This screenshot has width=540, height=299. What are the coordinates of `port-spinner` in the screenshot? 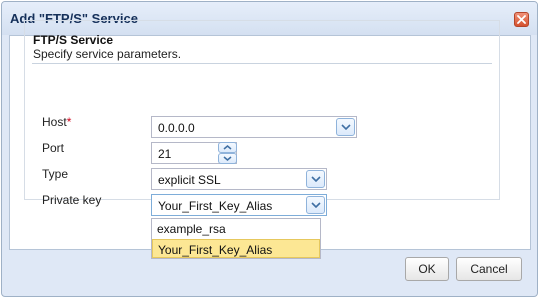 It's located at (227, 153).